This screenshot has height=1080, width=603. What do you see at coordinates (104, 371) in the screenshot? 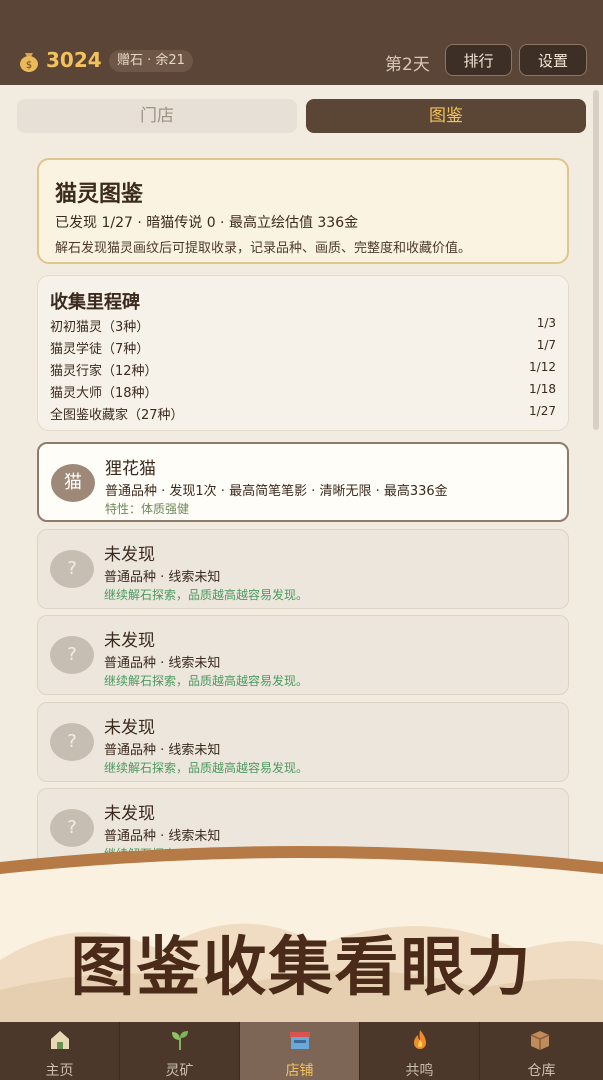
I see `milestone-name: 猫灵行家（12种）` at bounding box center [104, 371].